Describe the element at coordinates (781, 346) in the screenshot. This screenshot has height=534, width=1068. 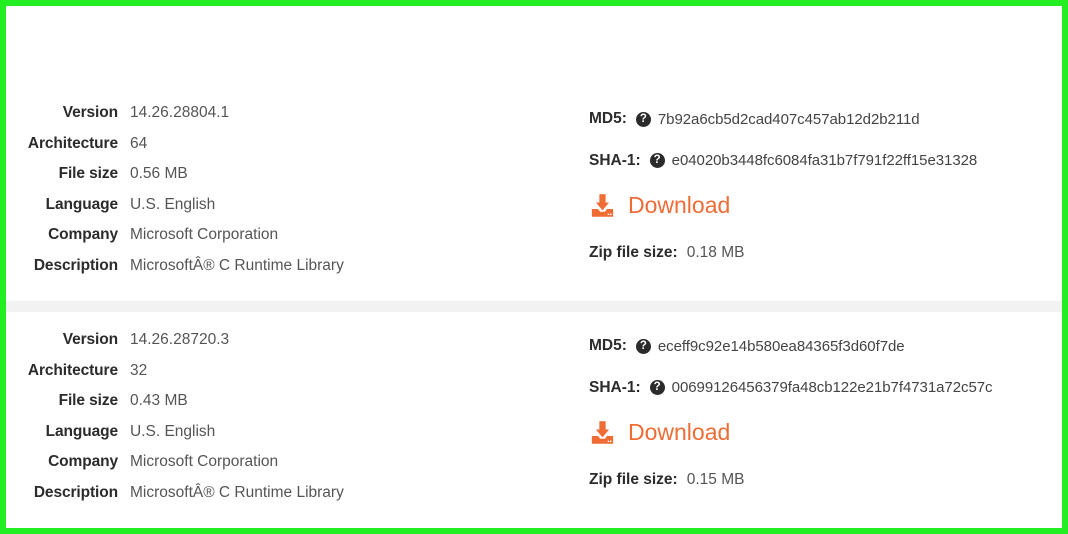
I see `hash-value-md5: eceff9c92e14b580ea84365f3d60f7de` at that location.